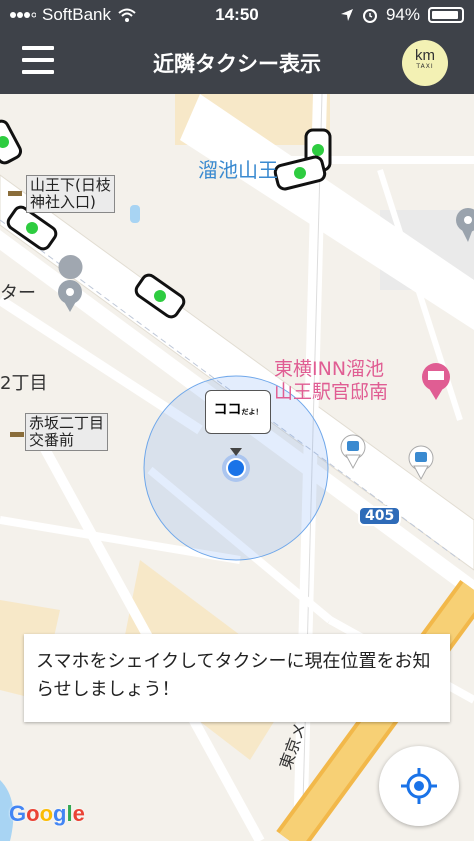  Describe the element at coordinates (425, 55) in the screenshot. I see `logo-text: km` at that location.